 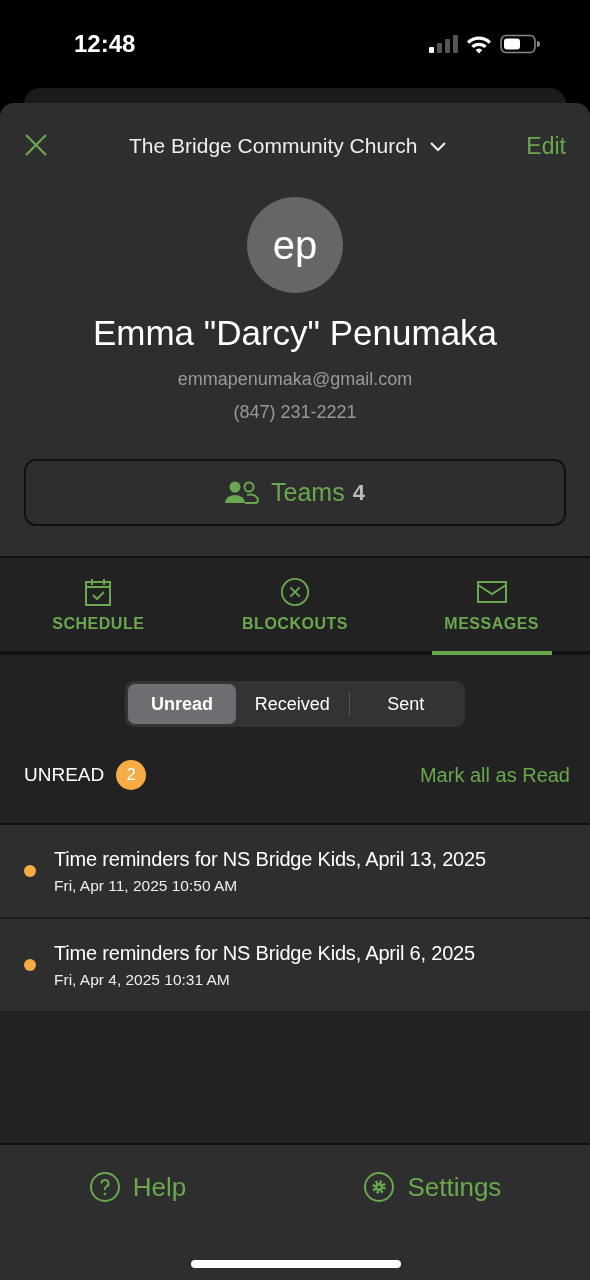 I want to click on profile-name: Emma "Darcy" Penumaka, so click(x=295, y=333).